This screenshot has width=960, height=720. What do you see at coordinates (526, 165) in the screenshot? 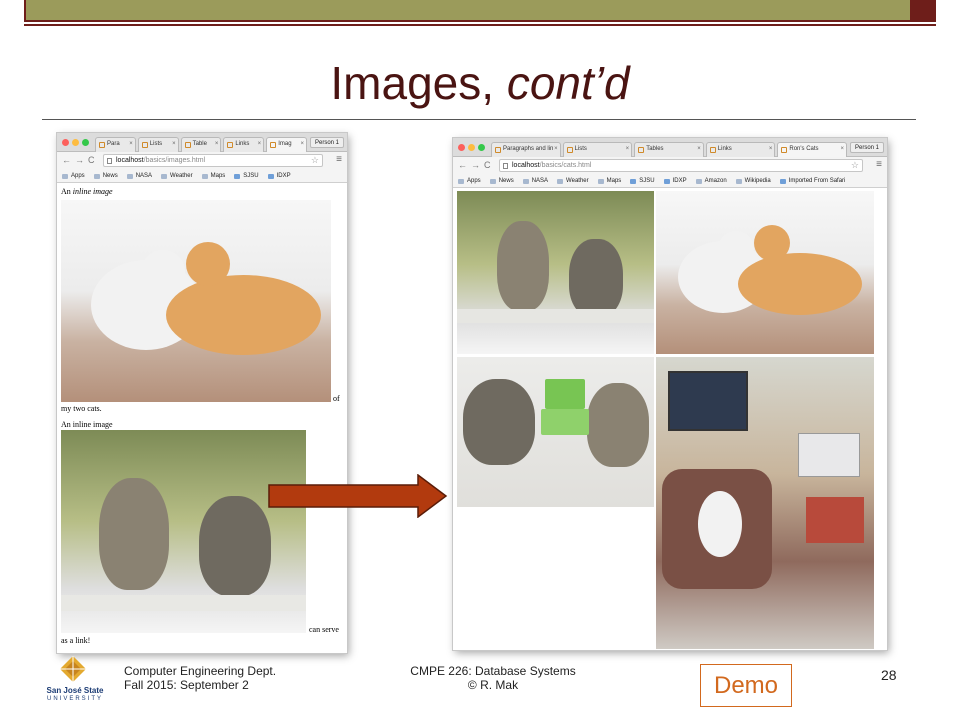
I see `url-host: localhost` at bounding box center [526, 165].